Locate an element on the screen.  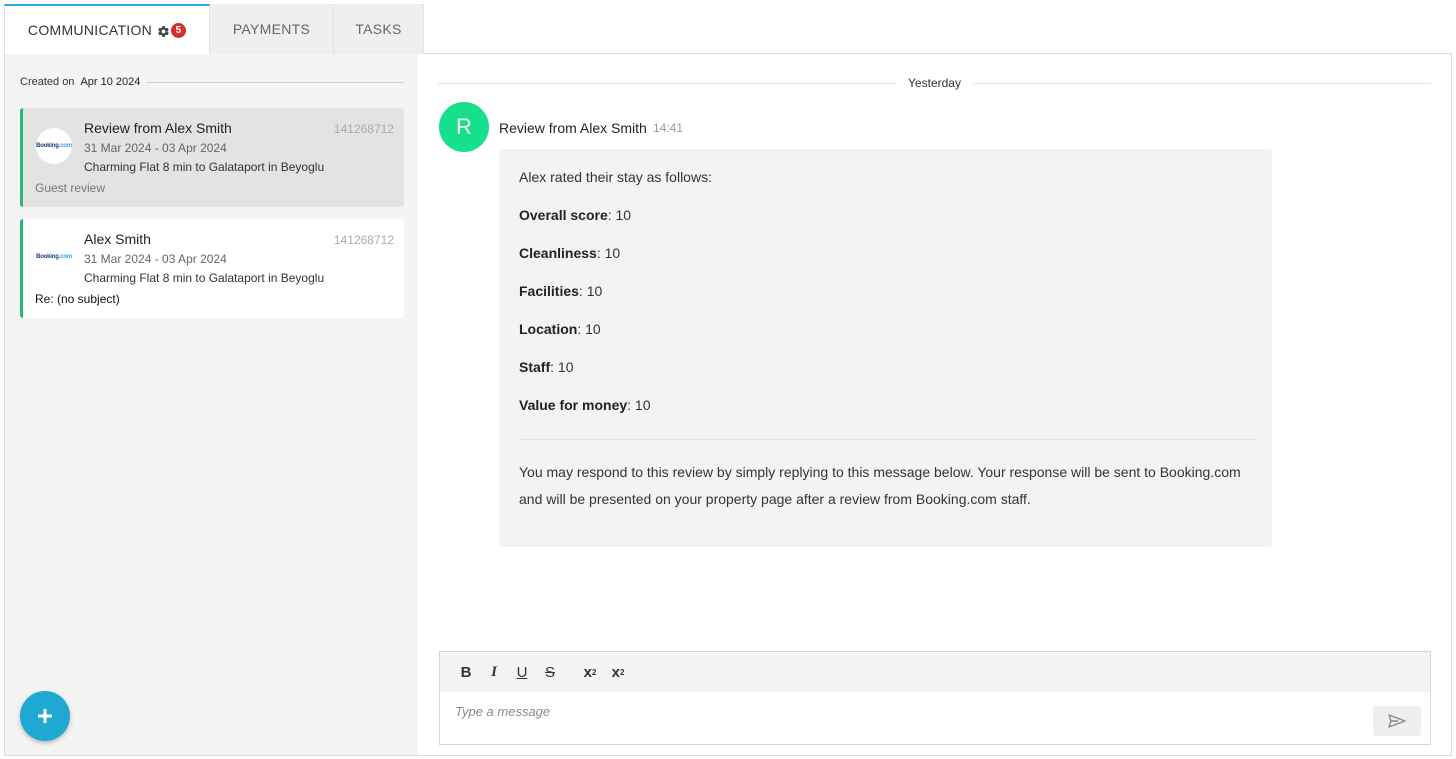
subscript-mark: 2 is located at coordinates (594, 672).